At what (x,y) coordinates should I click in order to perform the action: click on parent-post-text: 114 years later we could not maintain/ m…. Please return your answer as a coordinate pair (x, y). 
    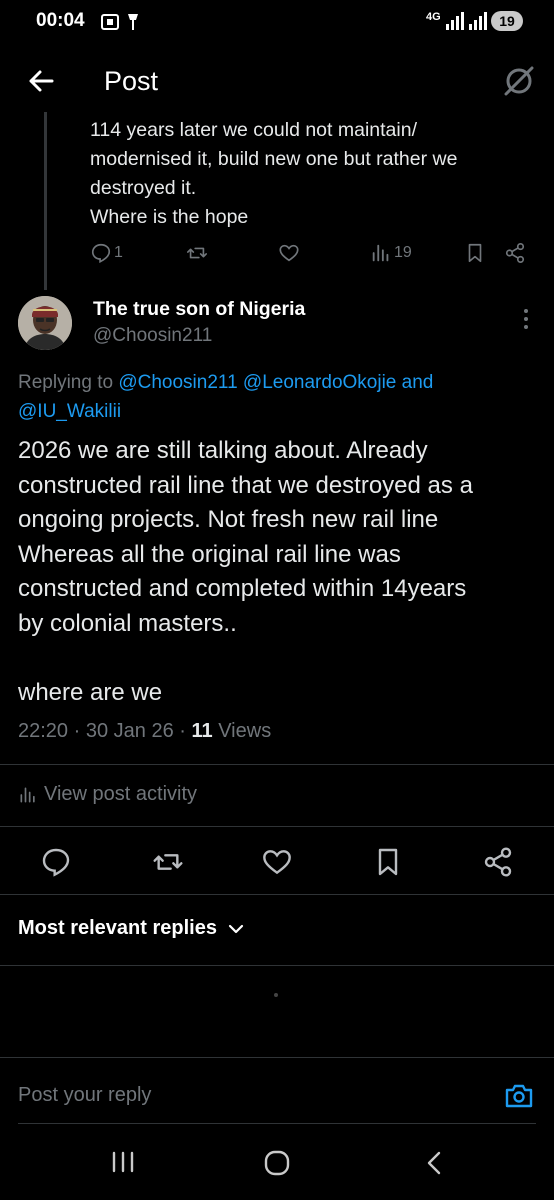
    Looking at the image, I should click on (310, 174).